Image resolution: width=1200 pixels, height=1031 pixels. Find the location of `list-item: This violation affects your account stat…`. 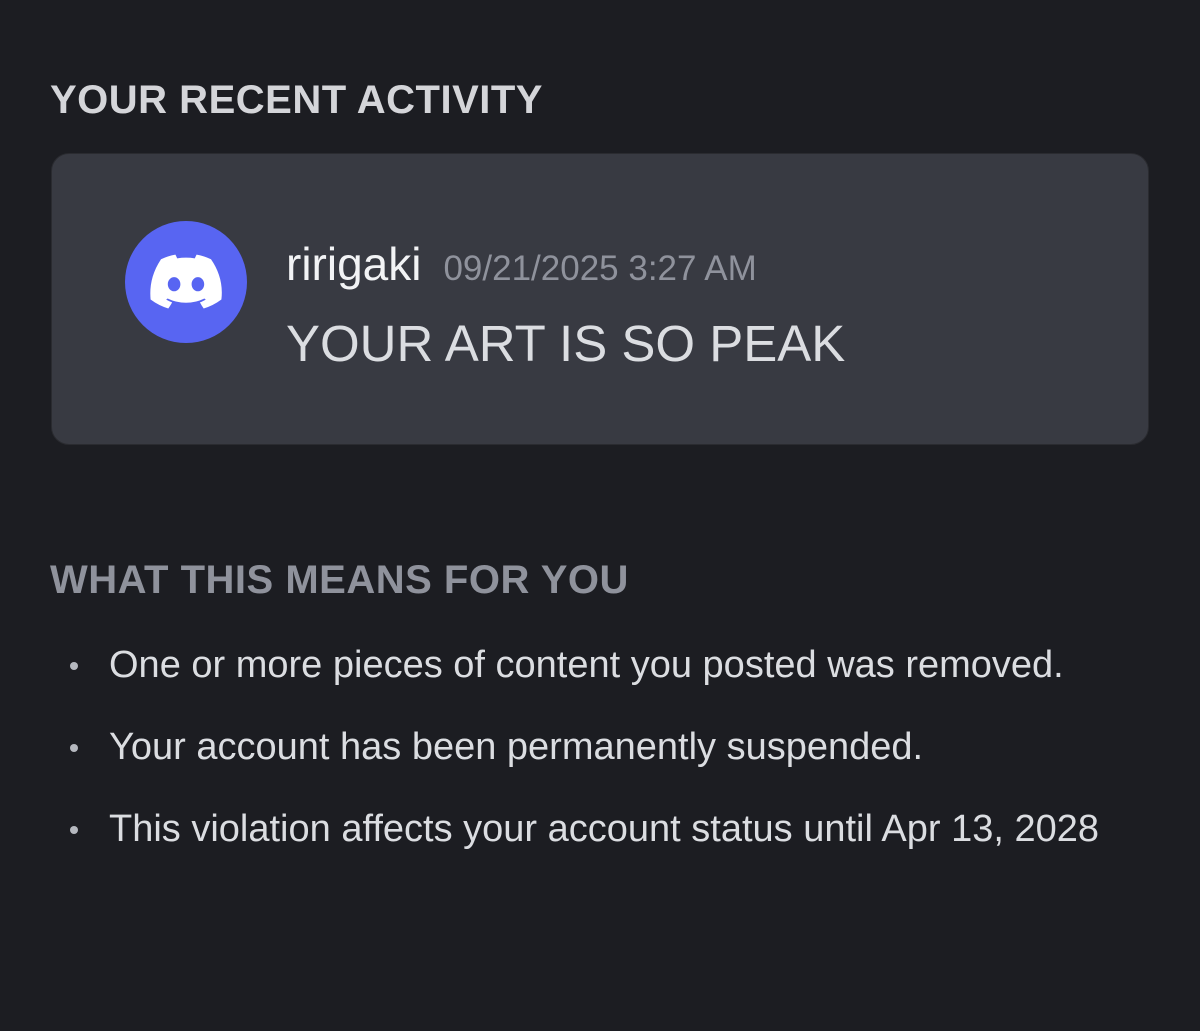

list-item: This violation affects your account stat… is located at coordinates (621, 829).